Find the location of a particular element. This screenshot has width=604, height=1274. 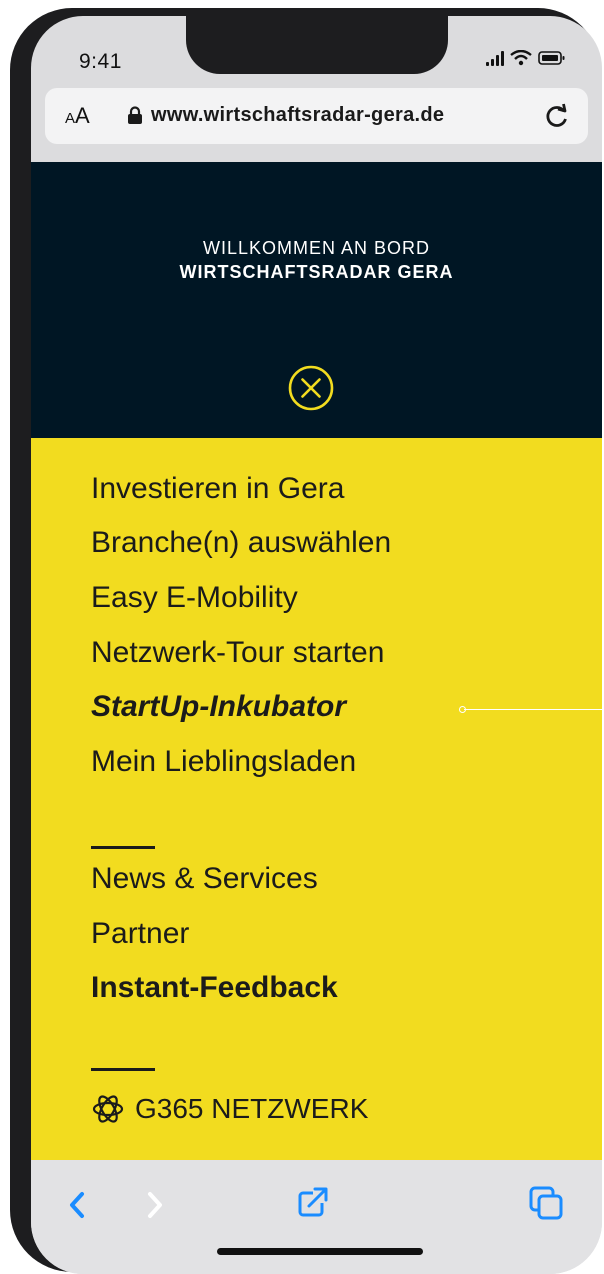

wifi-icon is located at coordinates (521, 58).